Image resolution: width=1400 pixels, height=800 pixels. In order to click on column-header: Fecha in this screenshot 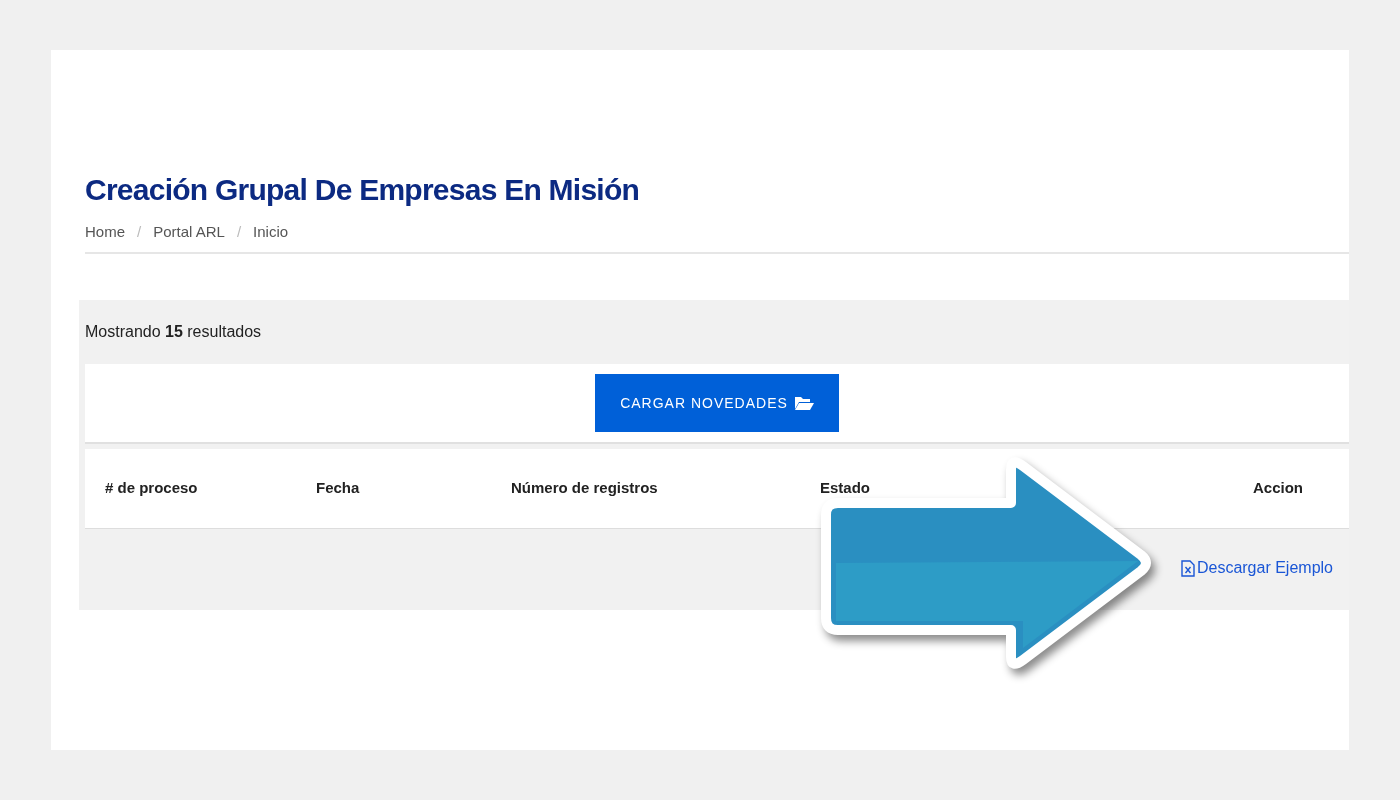, I will do `click(338, 488)`.